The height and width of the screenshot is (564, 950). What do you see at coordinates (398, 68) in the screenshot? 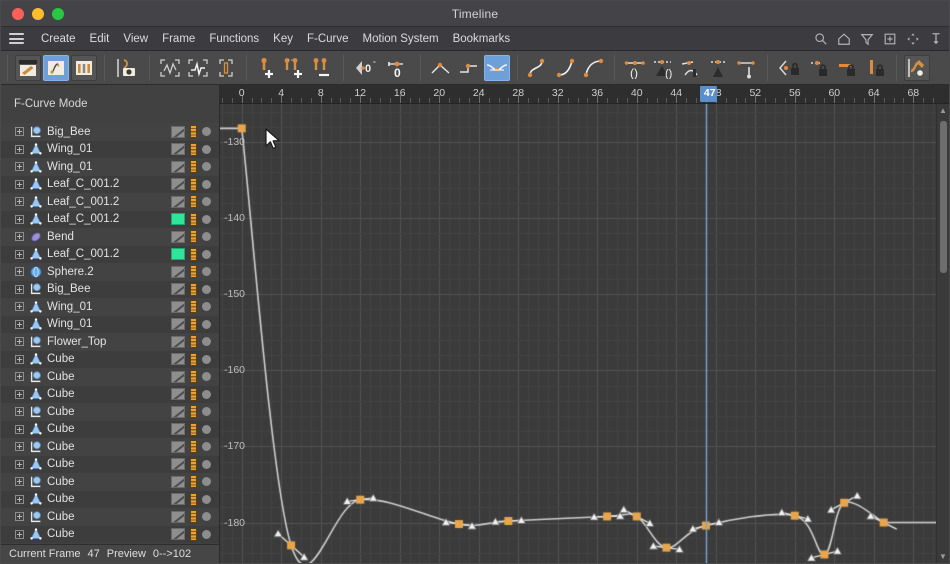
I see `value-zero-button: 0` at bounding box center [398, 68].